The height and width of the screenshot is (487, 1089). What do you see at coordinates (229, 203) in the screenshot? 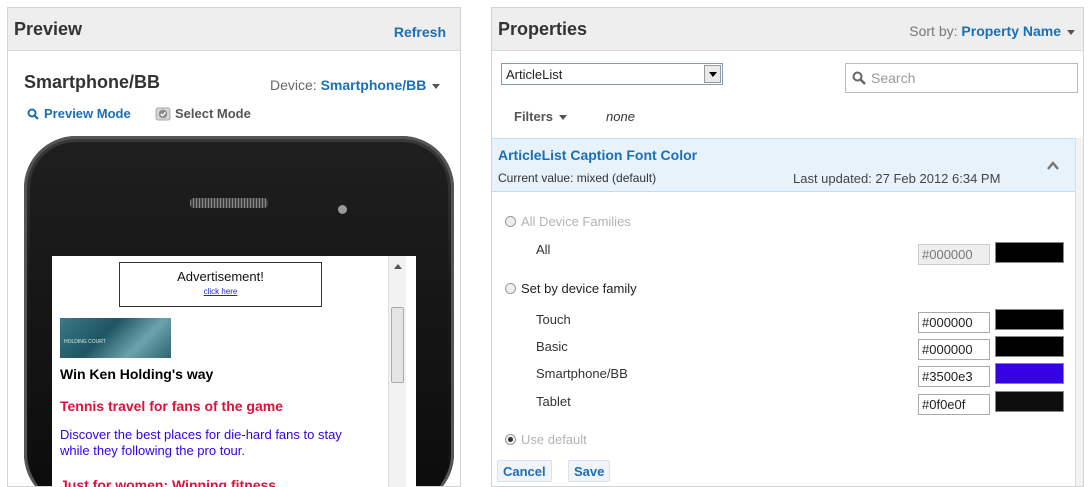
I see `phone-speaker` at bounding box center [229, 203].